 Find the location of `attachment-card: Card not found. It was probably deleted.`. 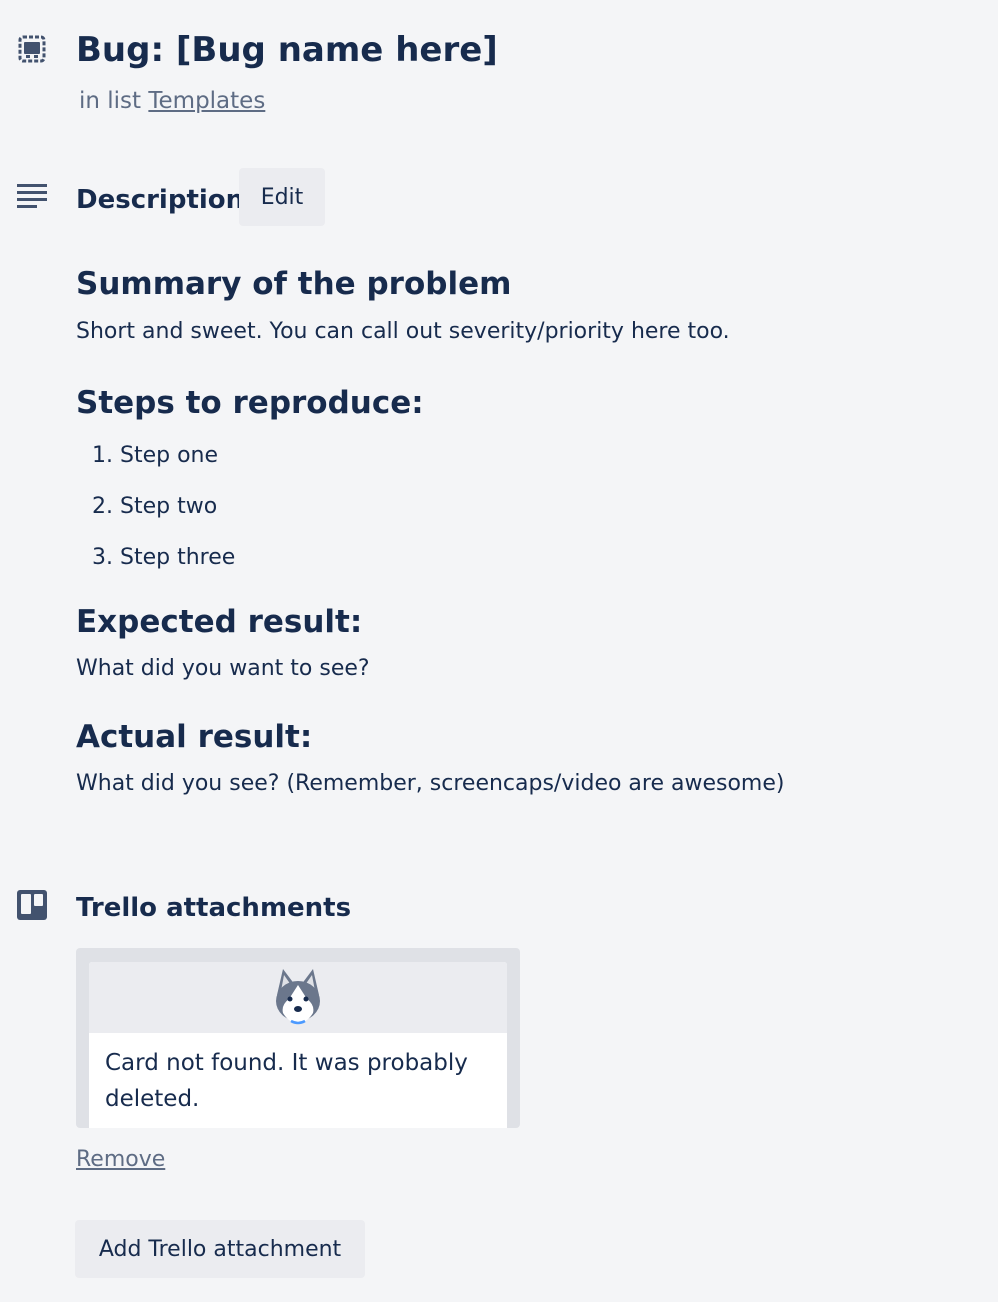

attachment-card: Card not found. It was probably deleted. is located at coordinates (298, 1045).